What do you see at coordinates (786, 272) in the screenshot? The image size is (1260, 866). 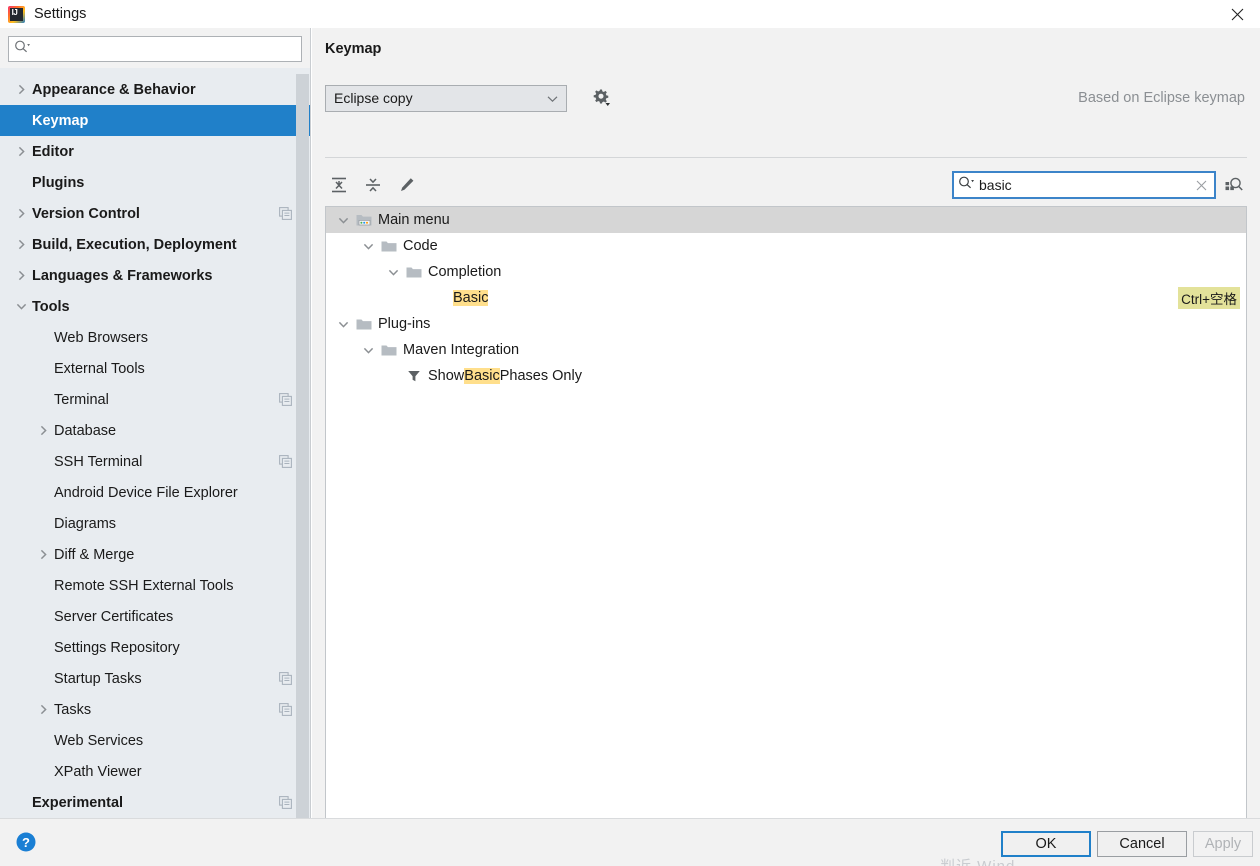 I see `tree-row: Completion` at bounding box center [786, 272].